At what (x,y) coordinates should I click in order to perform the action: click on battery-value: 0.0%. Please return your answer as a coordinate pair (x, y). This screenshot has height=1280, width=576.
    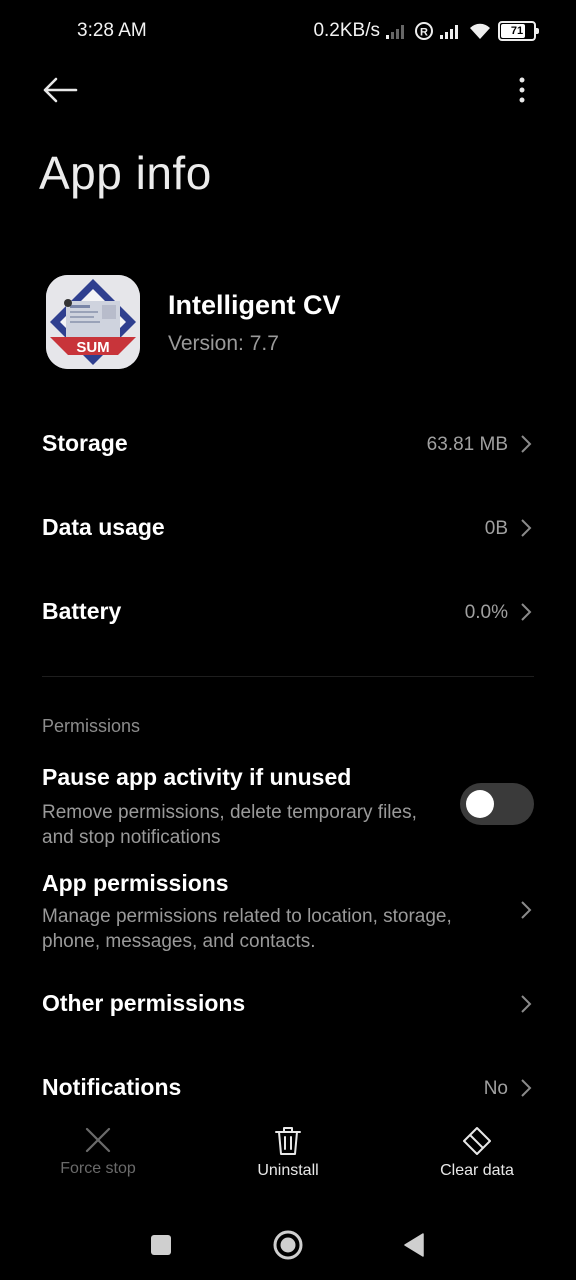
    Looking at the image, I should click on (486, 612).